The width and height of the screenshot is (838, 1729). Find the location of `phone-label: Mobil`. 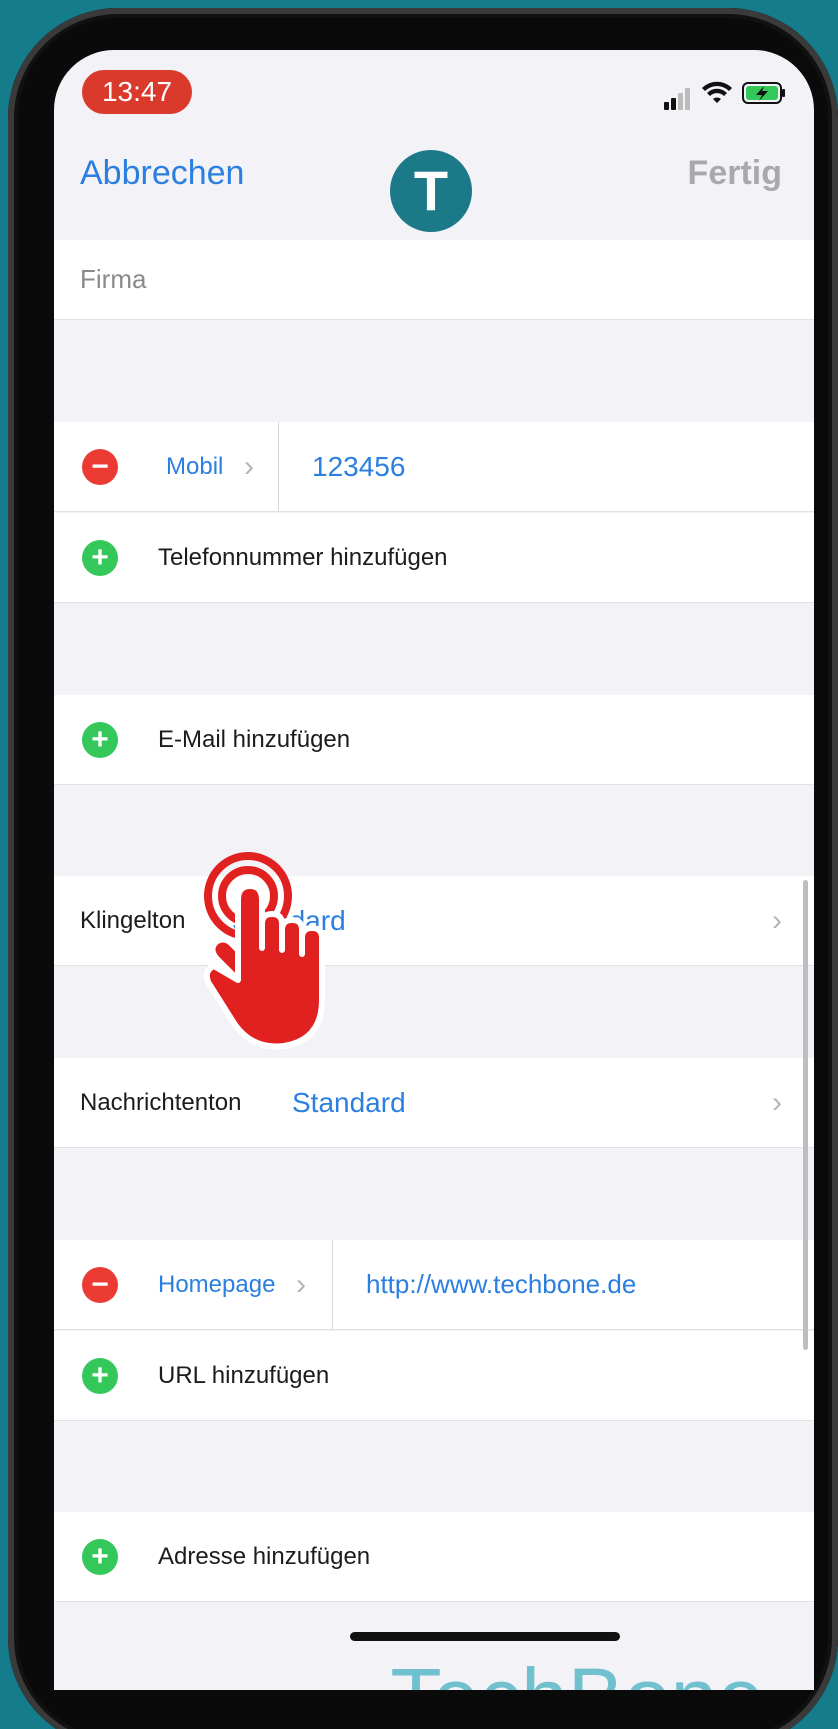

phone-label: Mobil is located at coordinates (194, 467).